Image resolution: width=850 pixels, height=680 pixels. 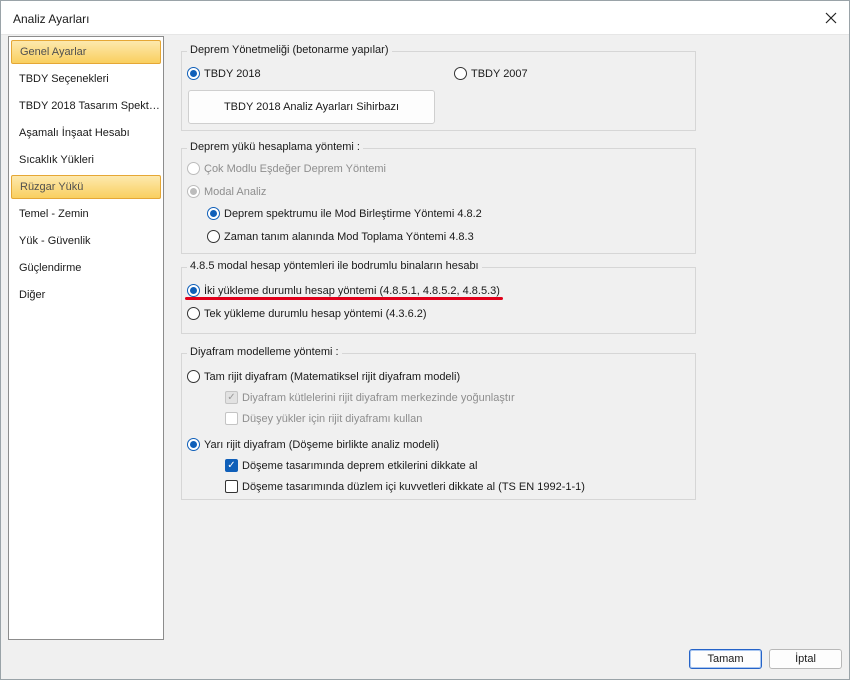 I want to click on cancel-button: İptal, so click(x=805, y=659).